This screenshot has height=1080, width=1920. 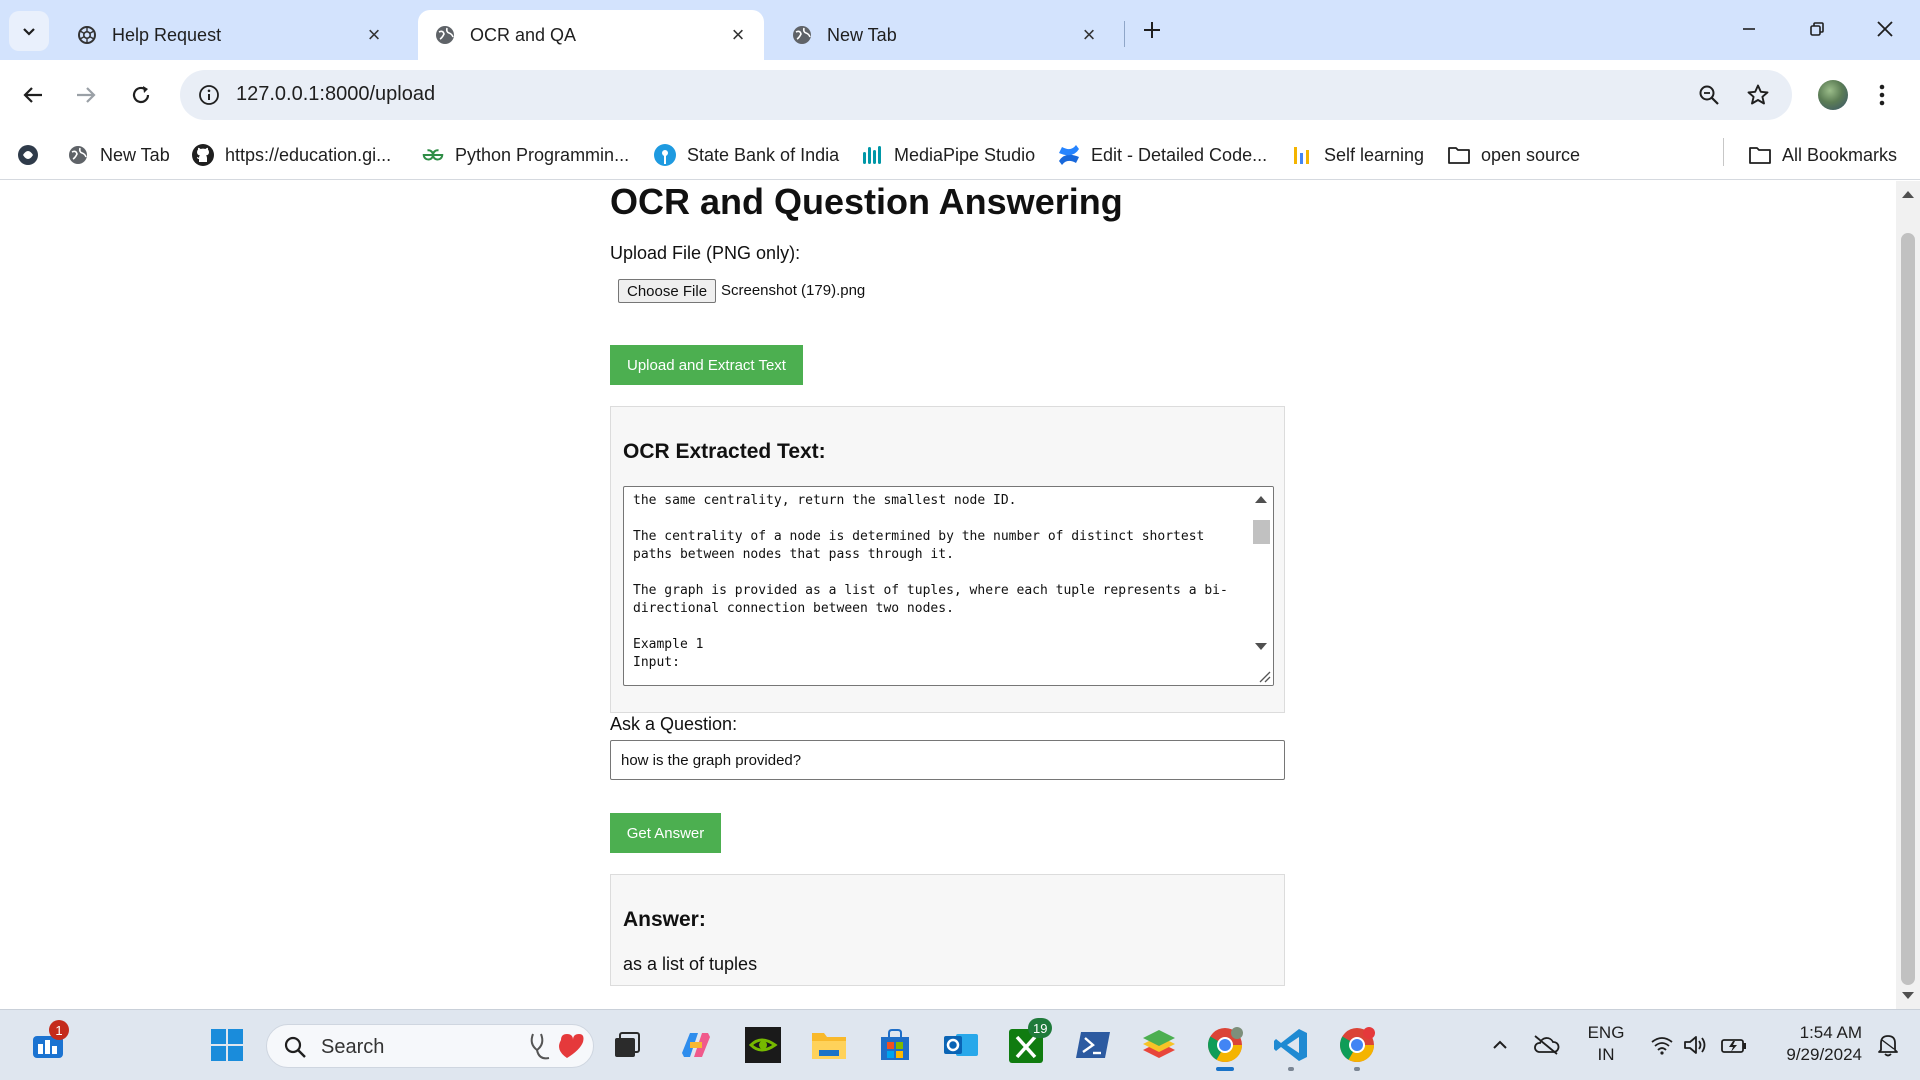 What do you see at coordinates (1709, 95) in the screenshot?
I see `zoom-icon` at bounding box center [1709, 95].